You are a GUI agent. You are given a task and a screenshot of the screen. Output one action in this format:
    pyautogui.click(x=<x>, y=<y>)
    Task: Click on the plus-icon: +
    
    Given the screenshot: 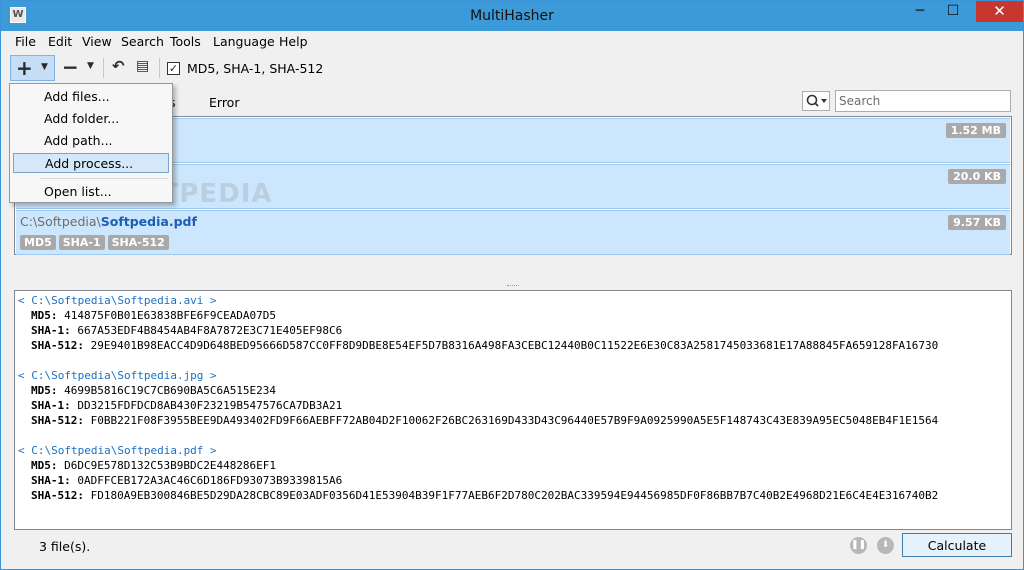 What is the action you would take?
    pyautogui.click(x=24, y=68)
    